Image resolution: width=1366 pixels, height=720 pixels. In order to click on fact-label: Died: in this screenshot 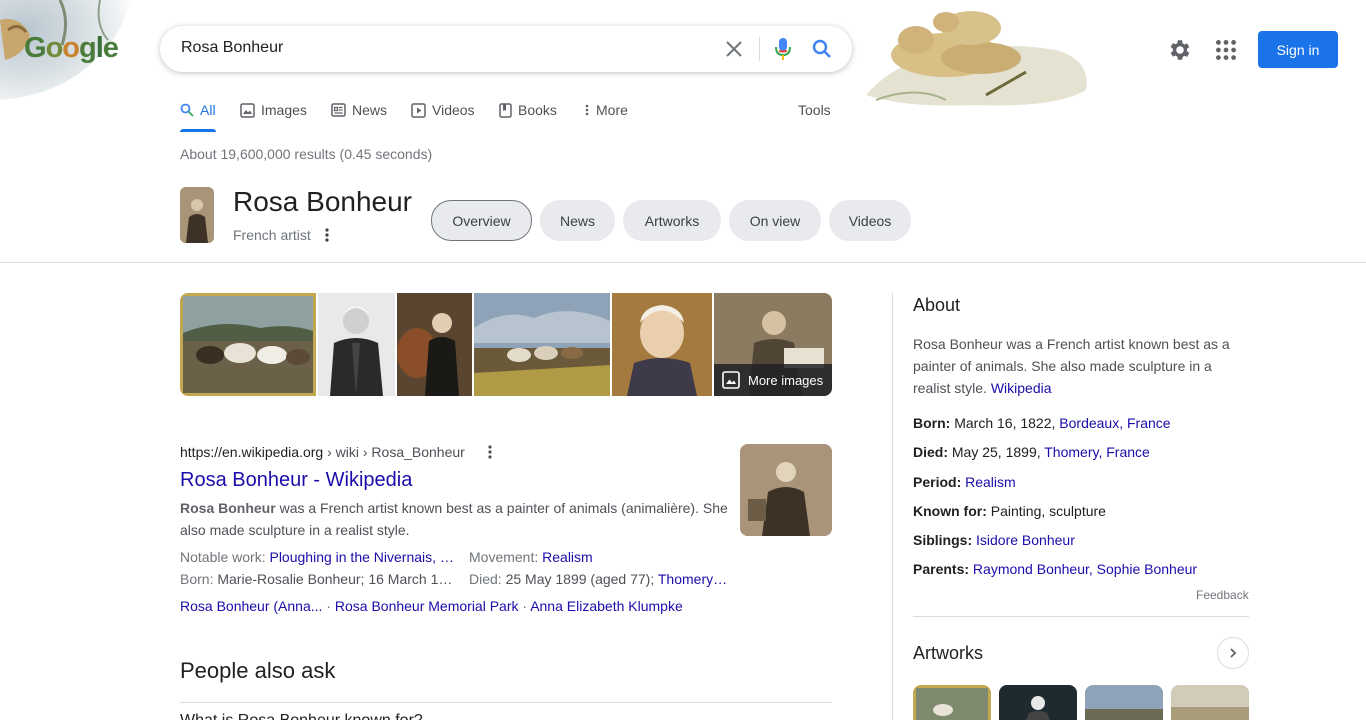, I will do `click(487, 579)`.